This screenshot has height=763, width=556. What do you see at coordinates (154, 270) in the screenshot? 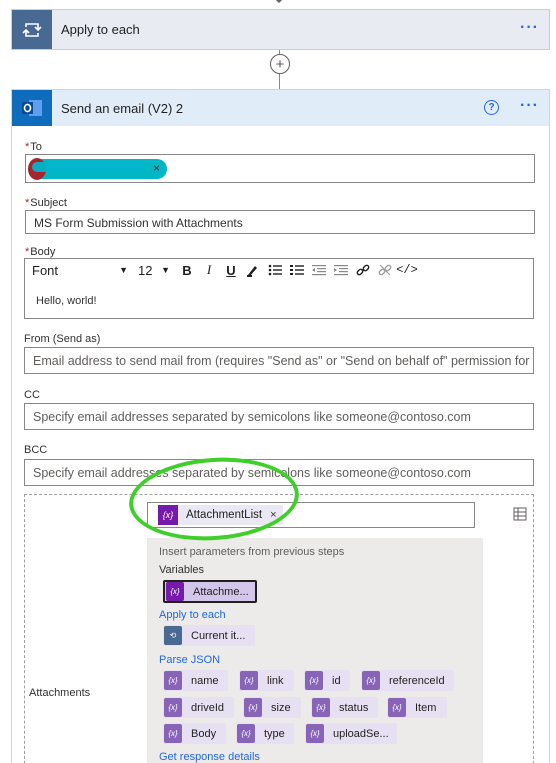
I see `font-size-select: 12 ▼` at bounding box center [154, 270].